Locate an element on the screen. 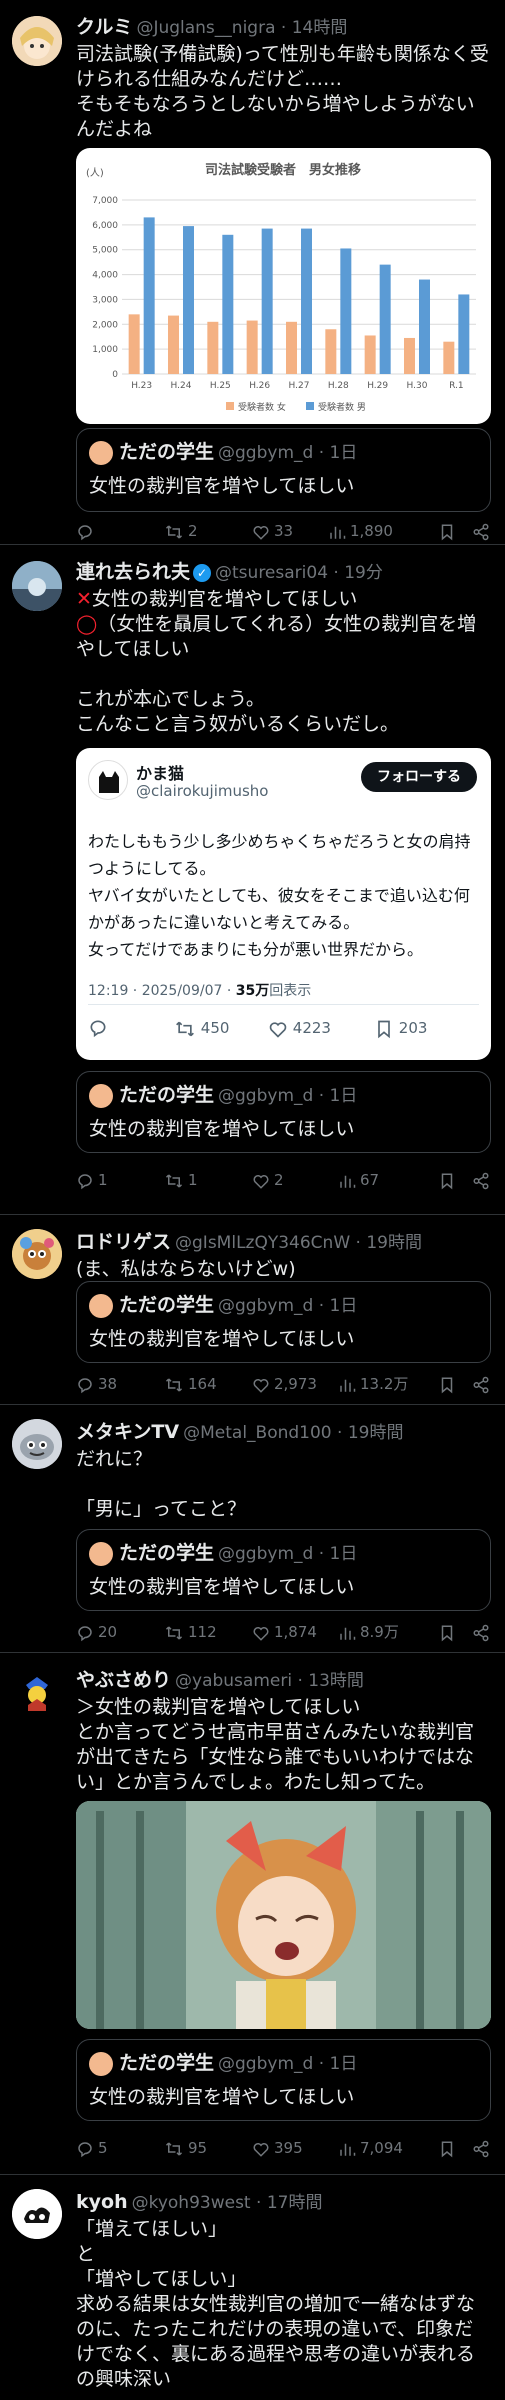 The width and height of the screenshot is (505, 2400). y-tick-label: 2,000 is located at coordinates (105, 325).